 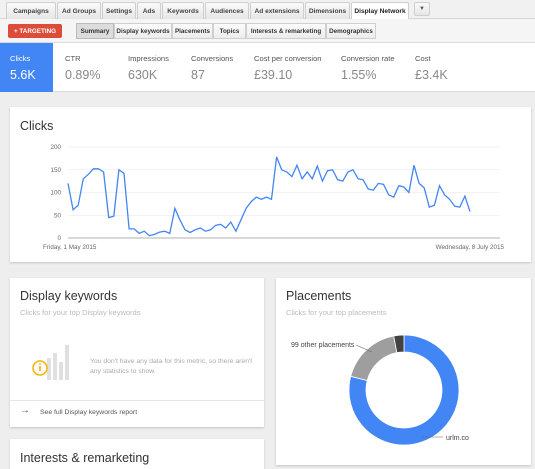 I want to click on metric-ctr: CTR 0.89%, so click(x=86, y=67).